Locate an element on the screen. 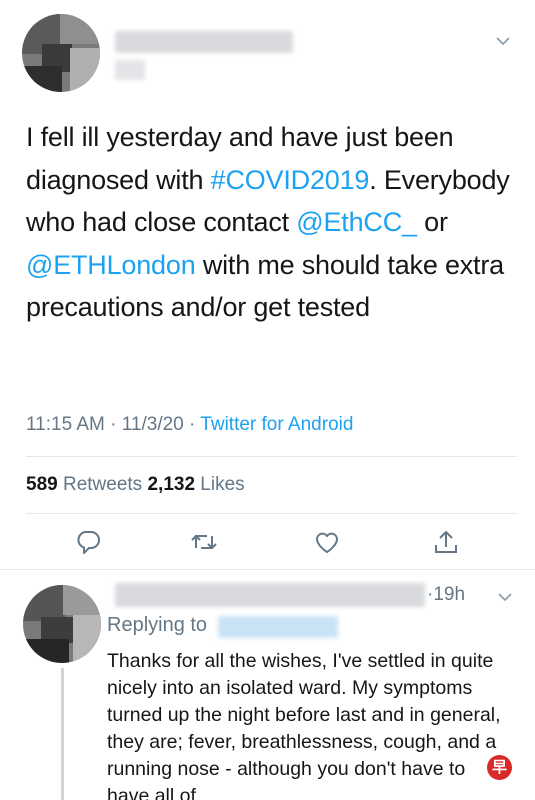  reply-author-avatar is located at coordinates (62, 624).